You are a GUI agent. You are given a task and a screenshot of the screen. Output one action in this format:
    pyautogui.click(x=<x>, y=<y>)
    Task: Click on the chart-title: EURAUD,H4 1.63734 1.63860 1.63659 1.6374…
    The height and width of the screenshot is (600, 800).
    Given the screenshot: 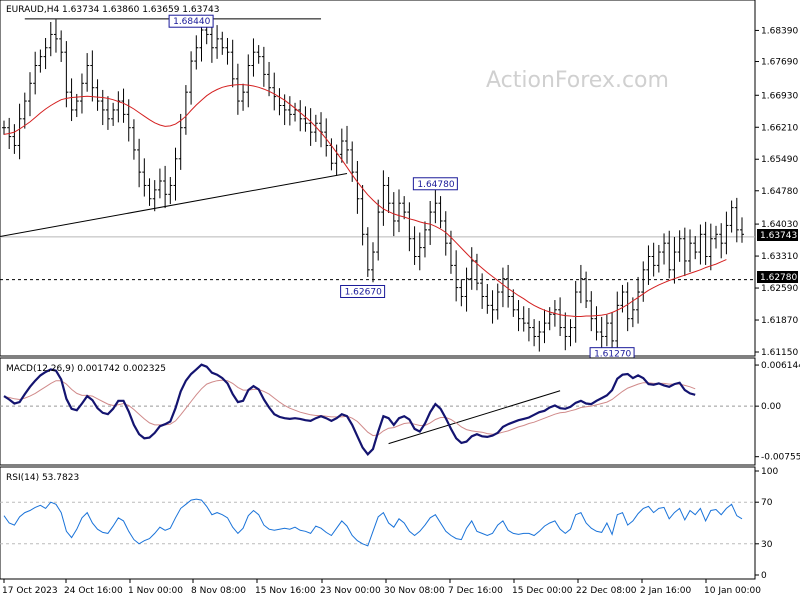 What is the action you would take?
    pyautogui.click(x=113, y=10)
    